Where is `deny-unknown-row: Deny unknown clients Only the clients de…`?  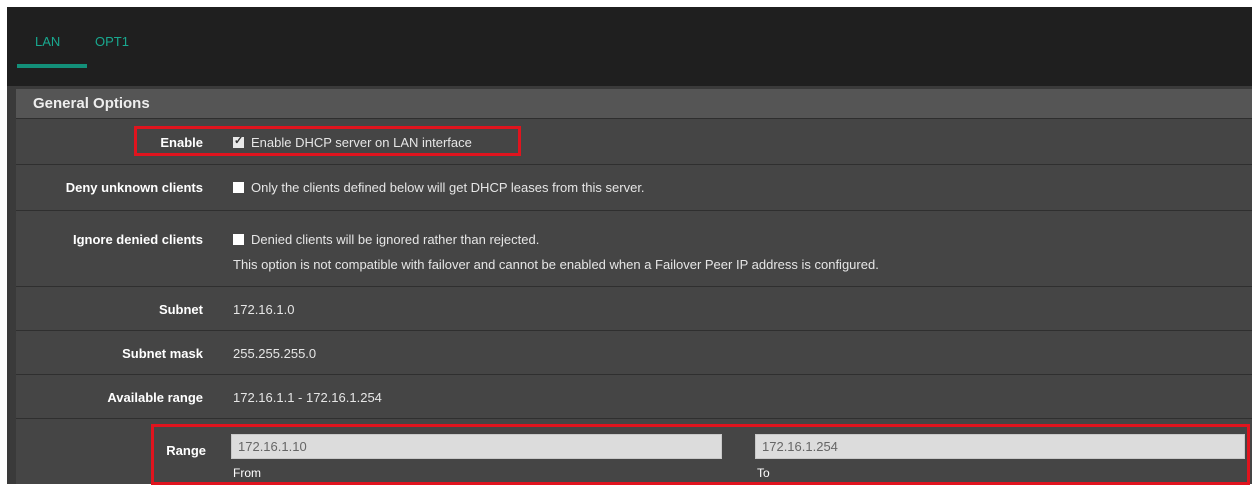 deny-unknown-row: Deny unknown clients Only the clients de… is located at coordinates (634, 188).